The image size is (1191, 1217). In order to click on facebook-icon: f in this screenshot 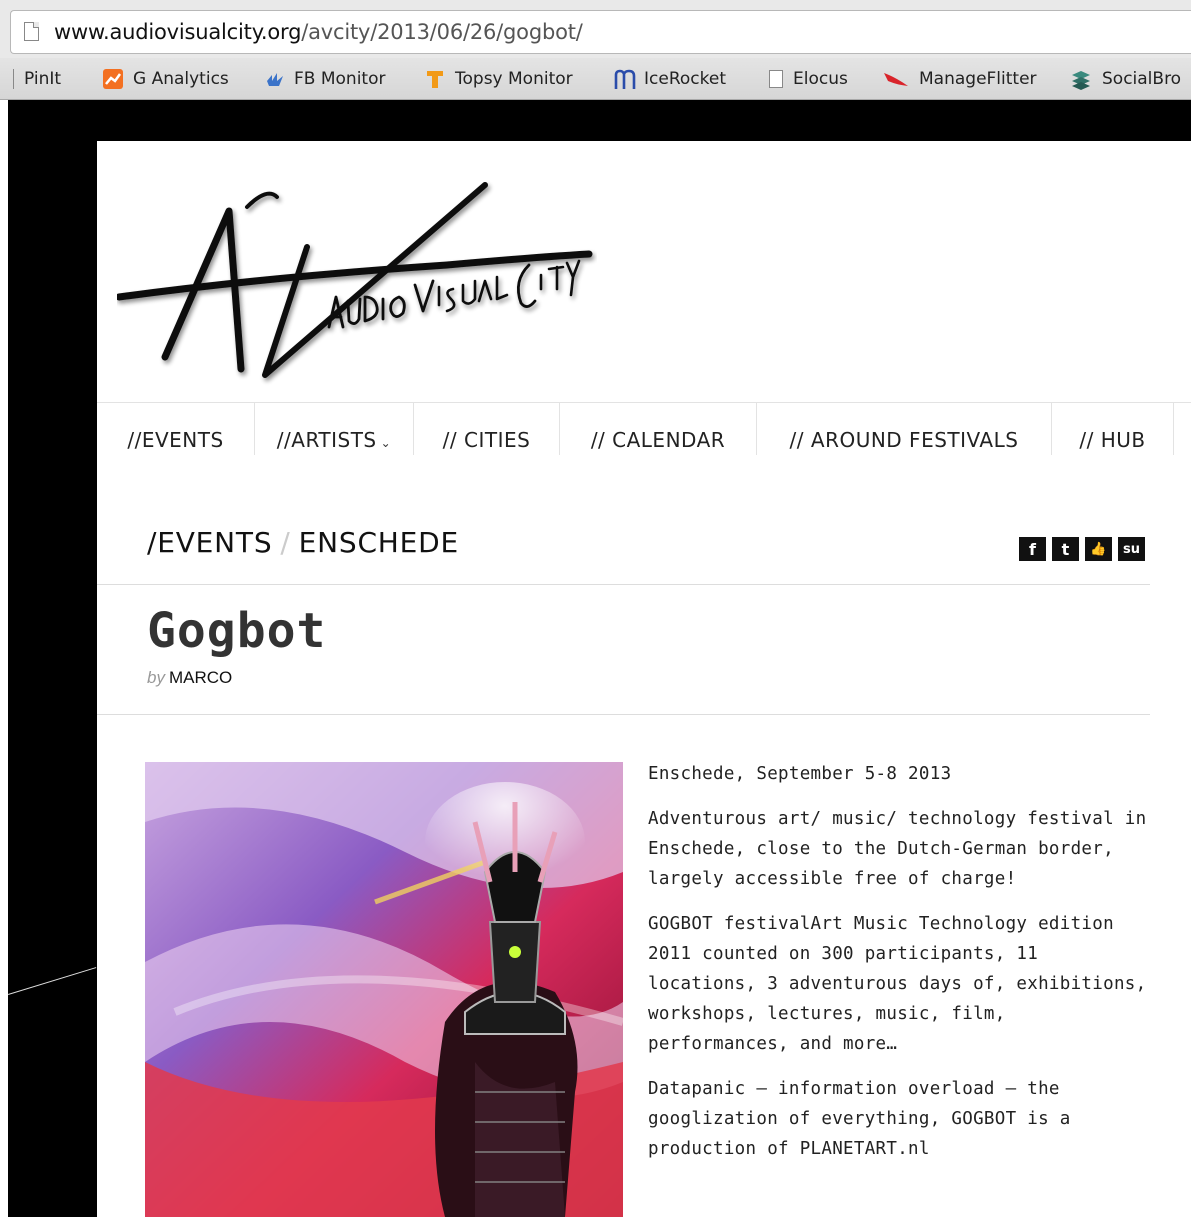, I will do `click(1032, 549)`.